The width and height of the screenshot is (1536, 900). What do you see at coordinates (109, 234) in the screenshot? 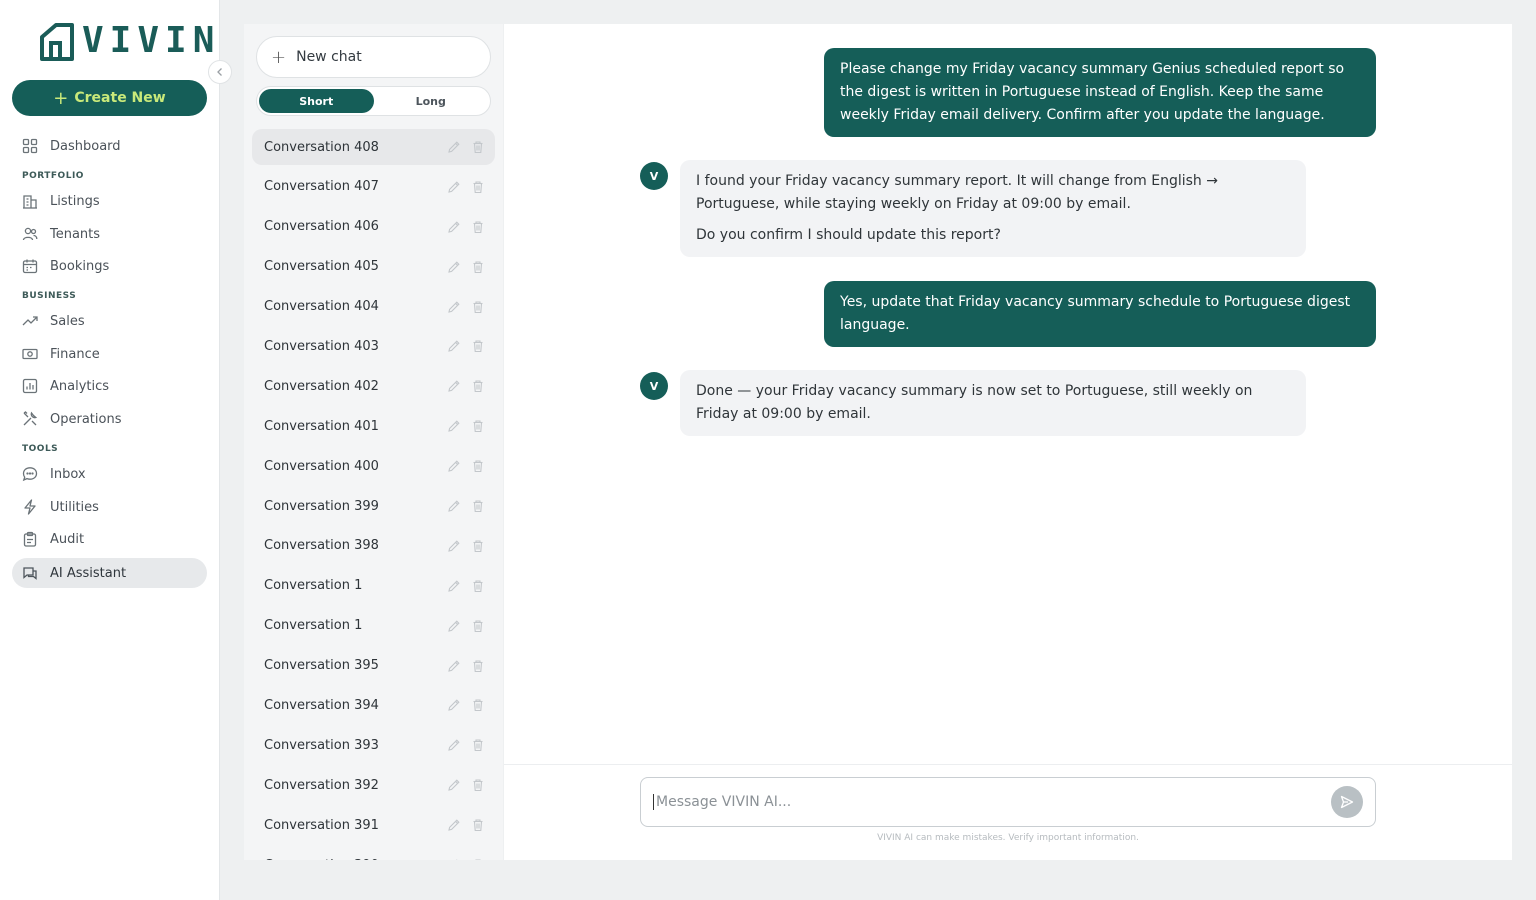
I see `nav-item-tenants: Tenants` at bounding box center [109, 234].